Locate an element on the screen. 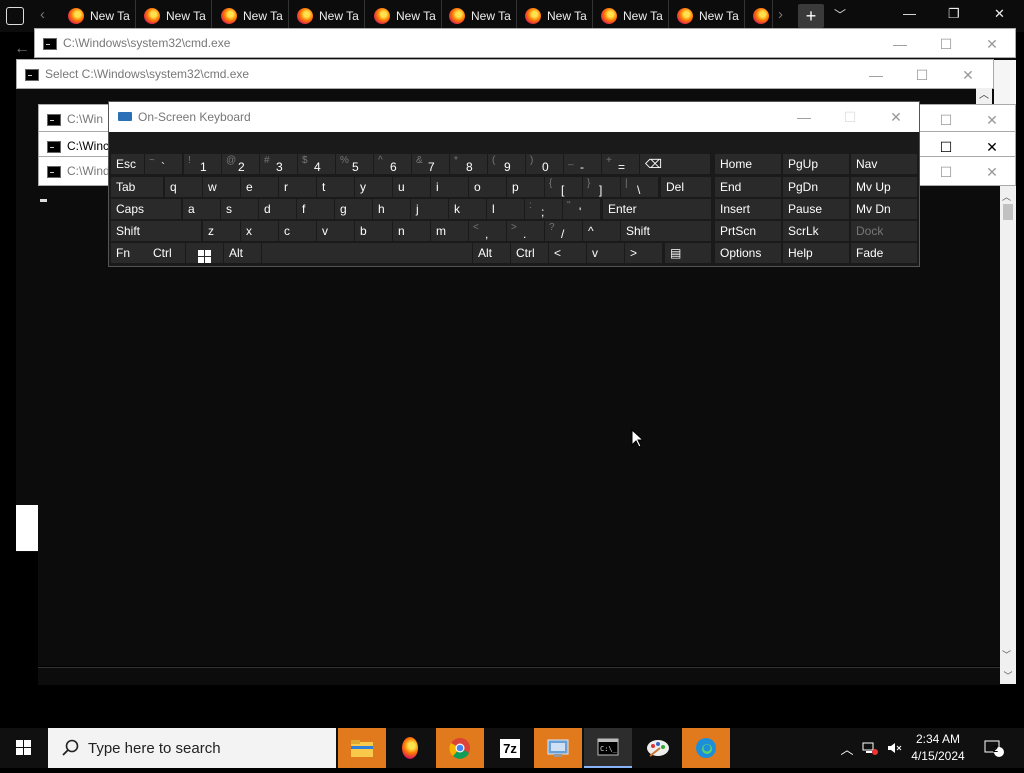  osk-key: Del is located at coordinates (686, 187).